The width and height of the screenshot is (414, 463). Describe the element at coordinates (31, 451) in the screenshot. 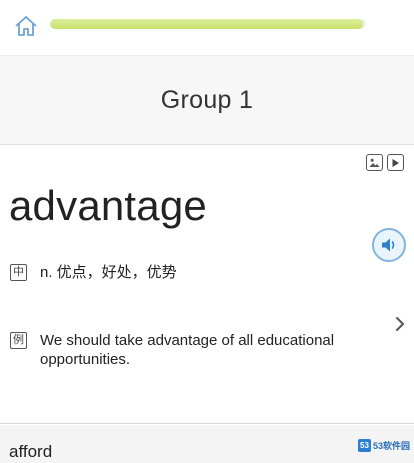

I see `next-word-label: afford` at that location.